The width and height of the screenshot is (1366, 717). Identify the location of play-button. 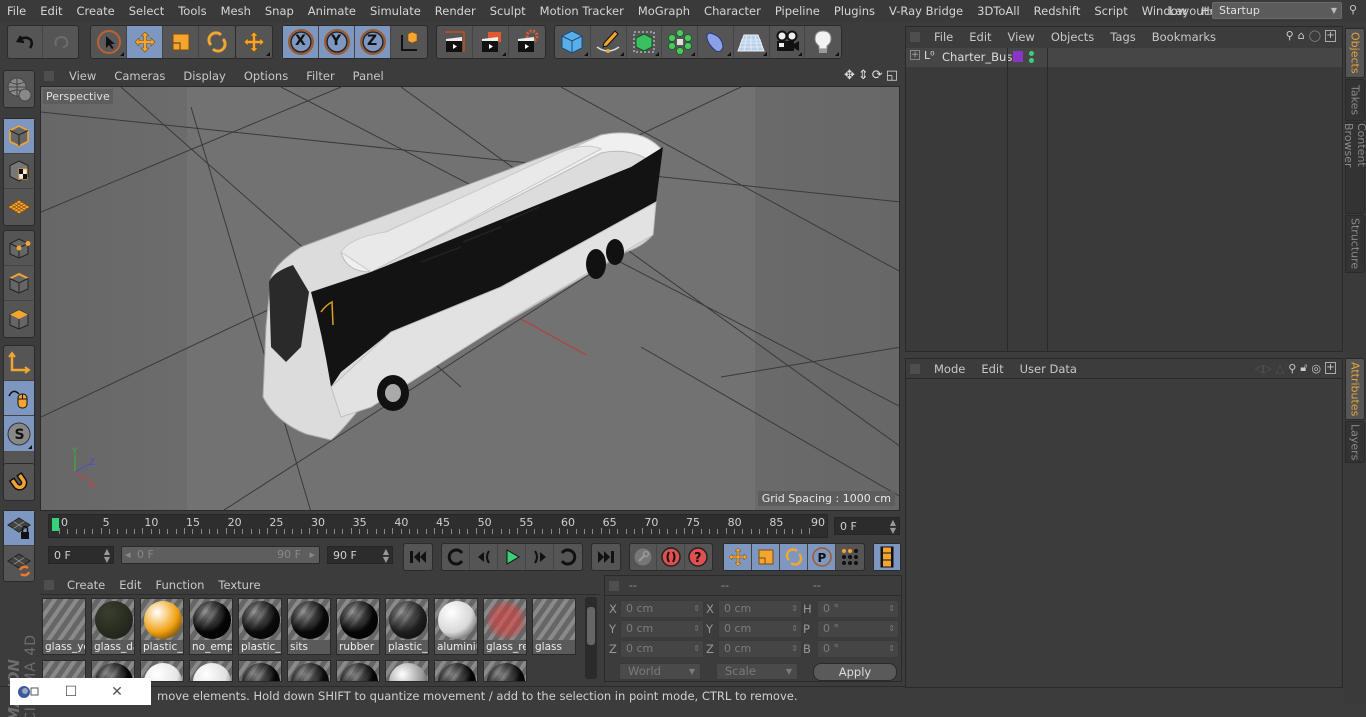
(512, 557).